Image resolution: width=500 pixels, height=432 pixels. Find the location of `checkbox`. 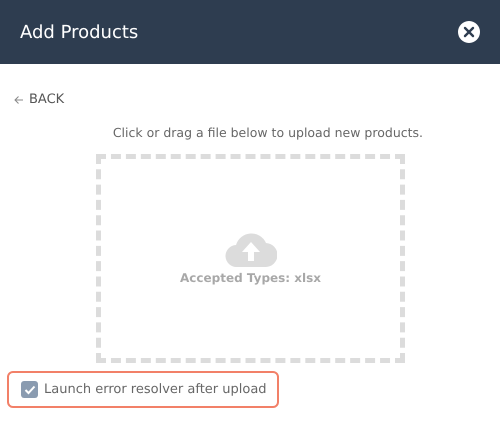

checkbox is located at coordinates (29, 389).